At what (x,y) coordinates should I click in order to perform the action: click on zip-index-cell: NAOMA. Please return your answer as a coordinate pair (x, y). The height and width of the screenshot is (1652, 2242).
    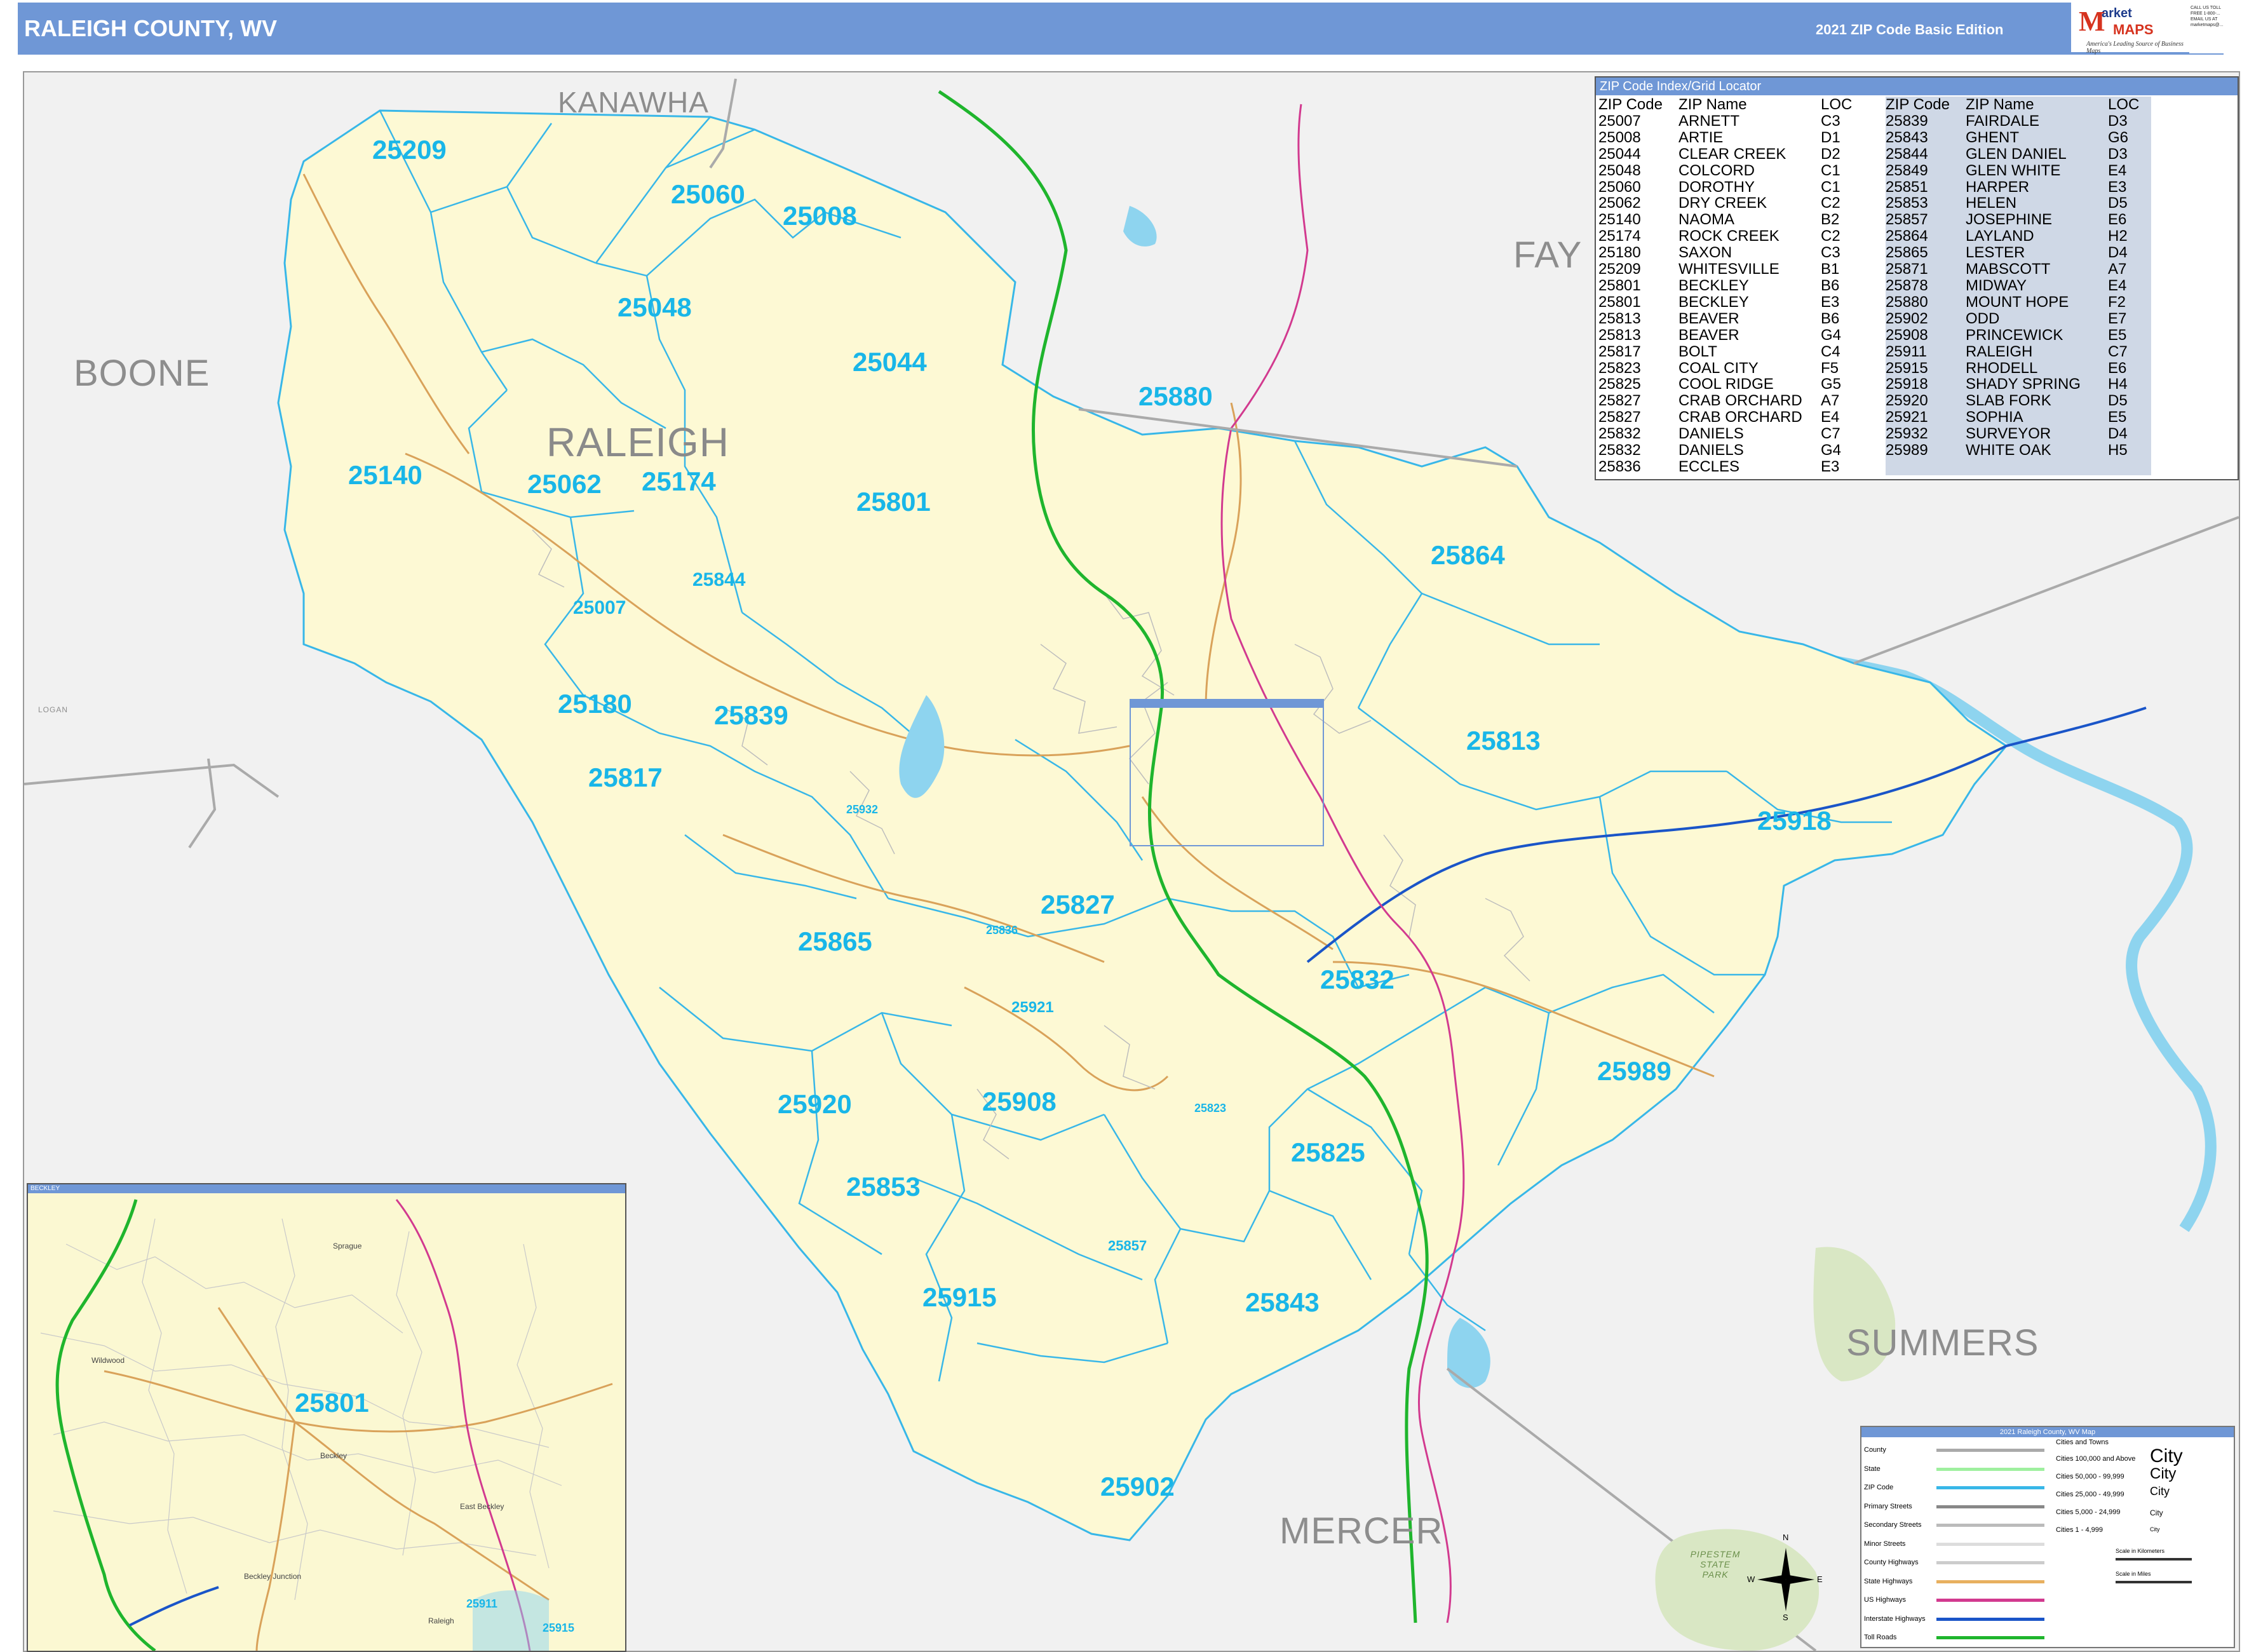
    Looking at the image, I should click on (1706, 220).